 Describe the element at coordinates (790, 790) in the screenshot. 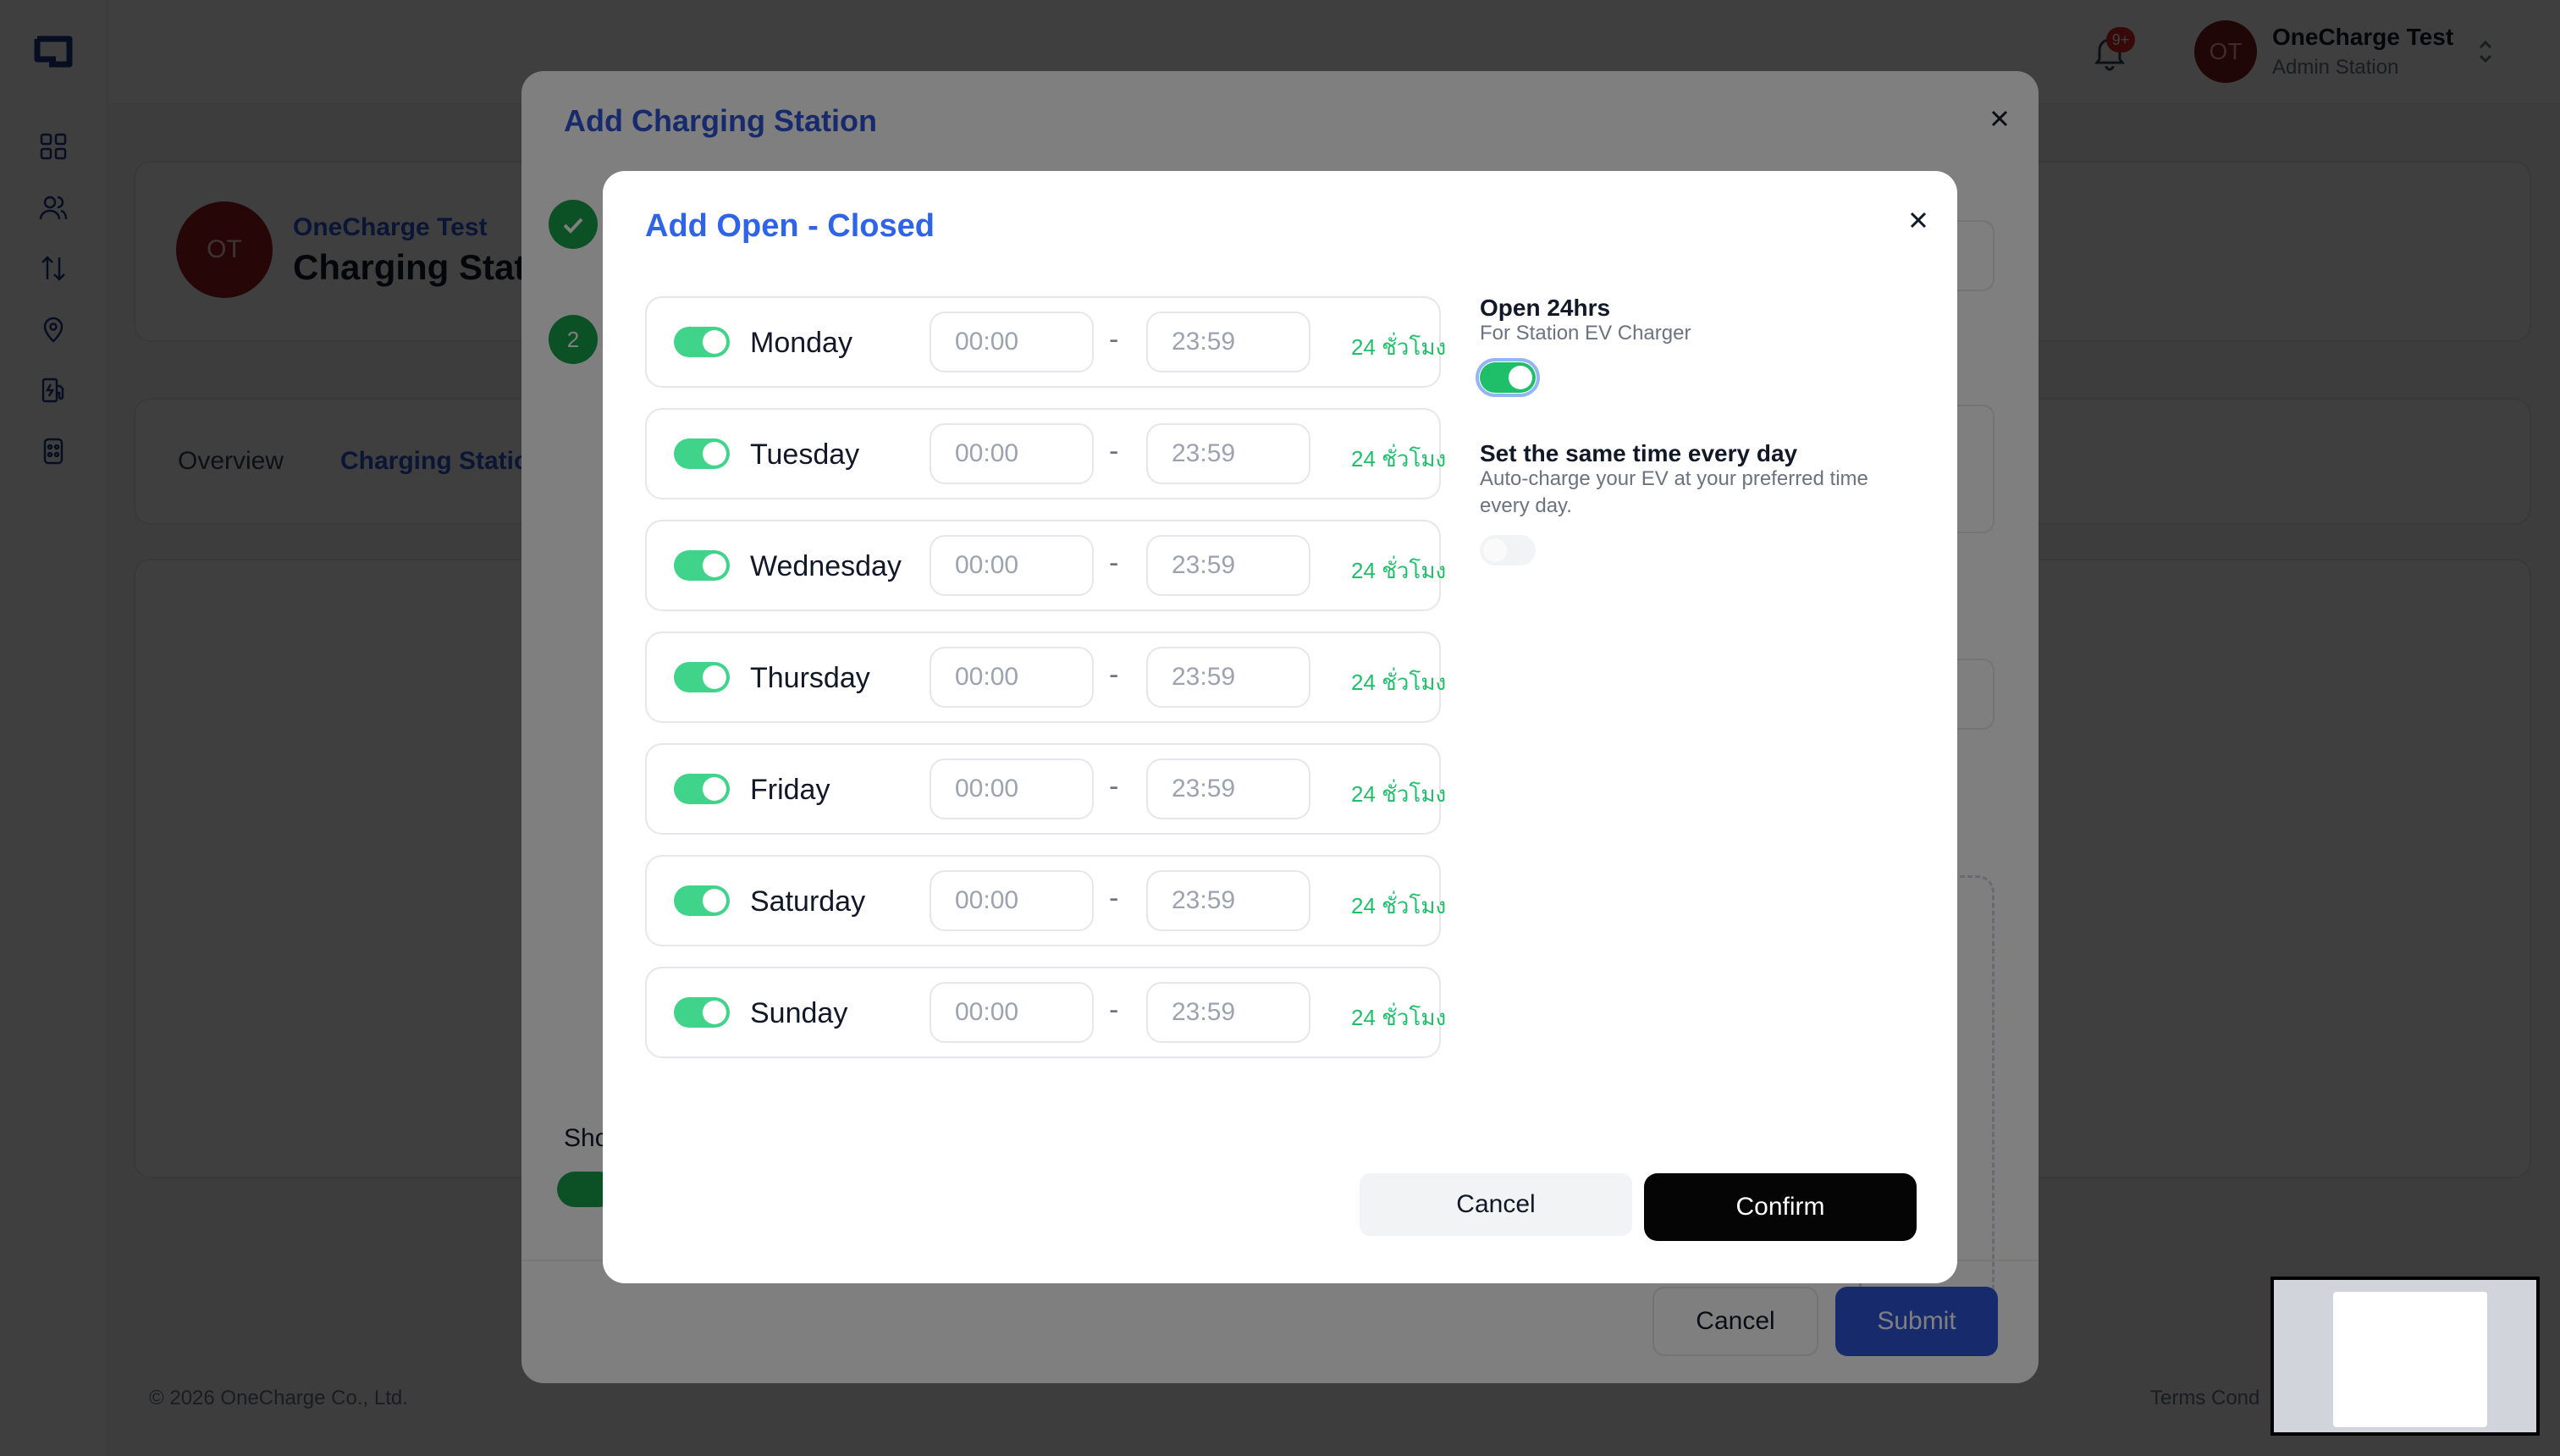

I see `day-label: Friday` at that location.